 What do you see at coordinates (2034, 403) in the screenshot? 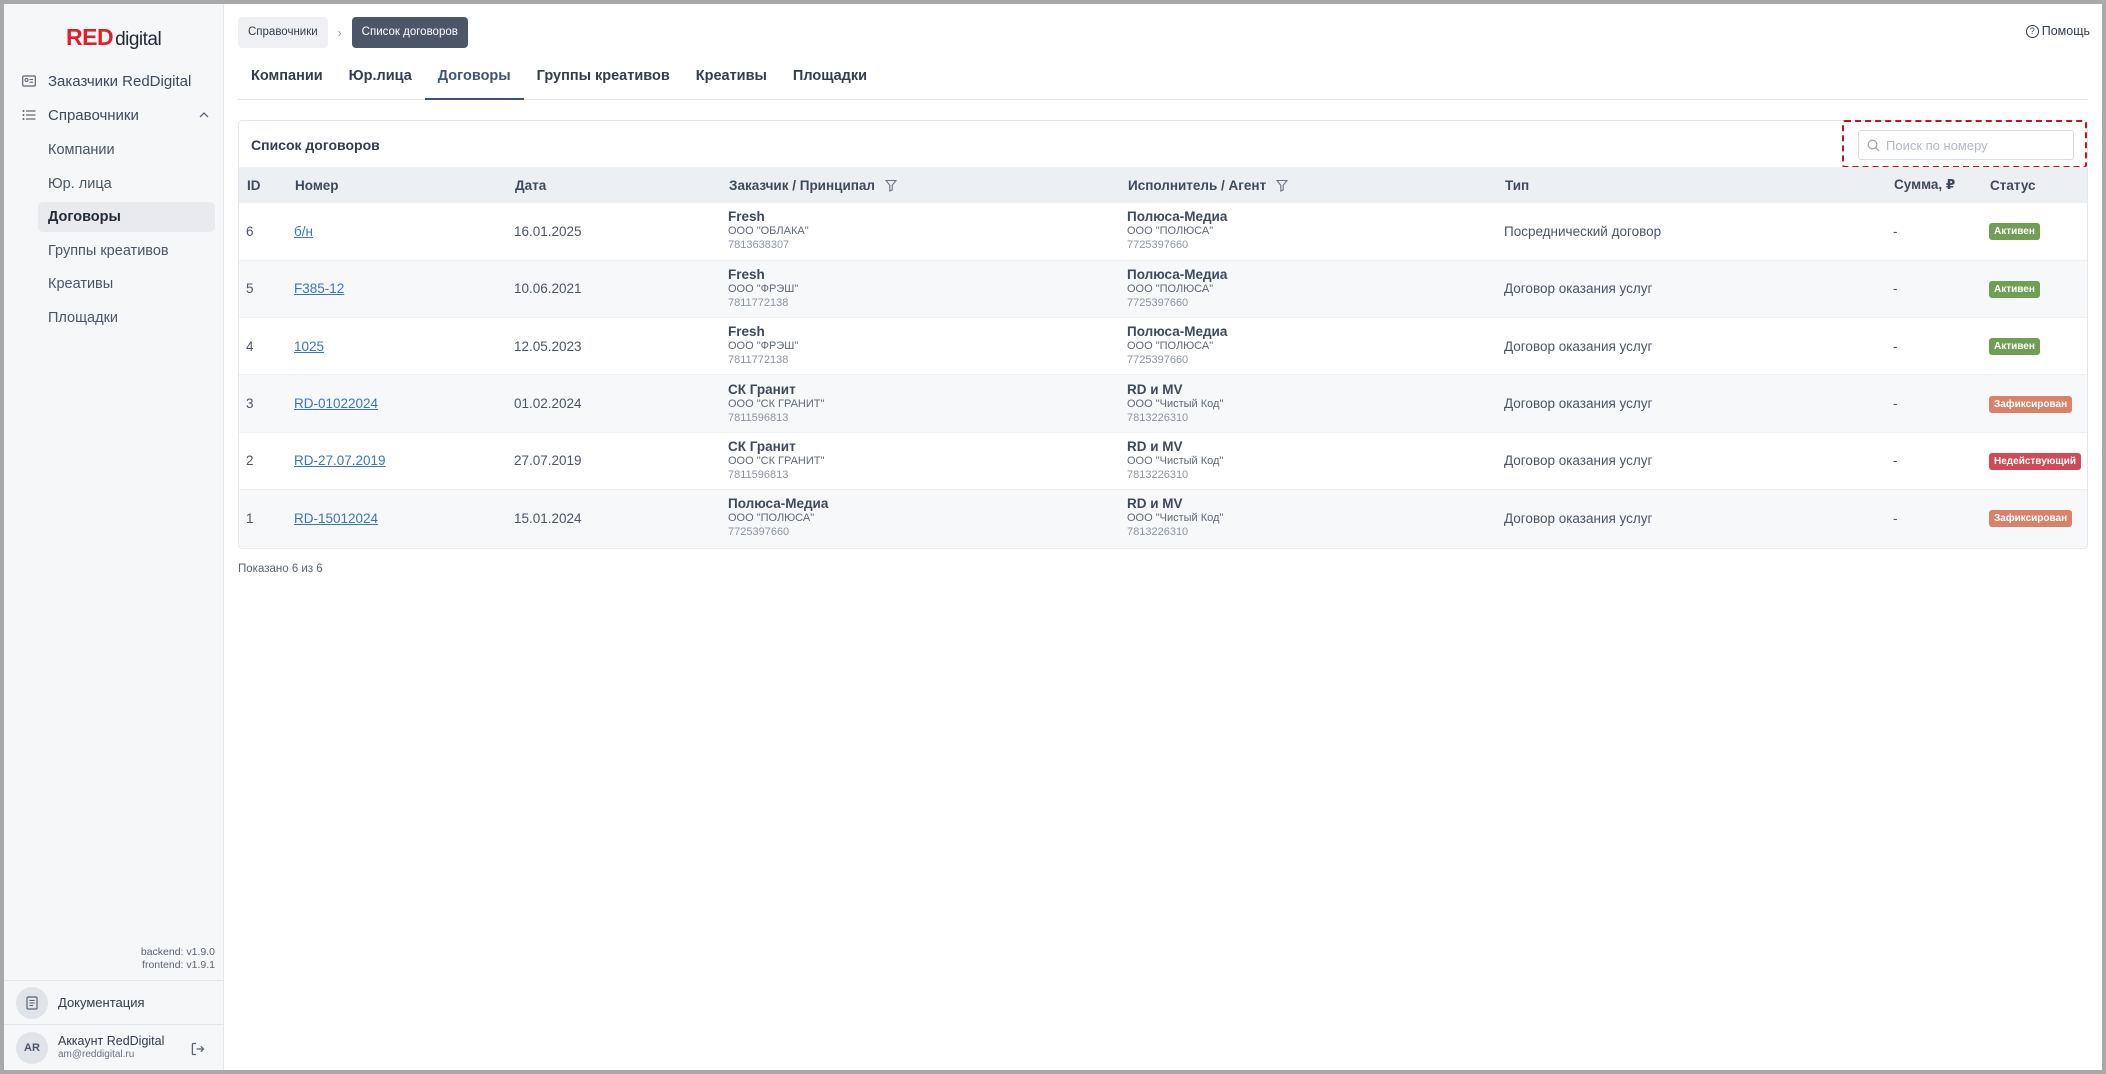
I see `cell-status: Зафиксирован` at bounding box center [2034, 403].